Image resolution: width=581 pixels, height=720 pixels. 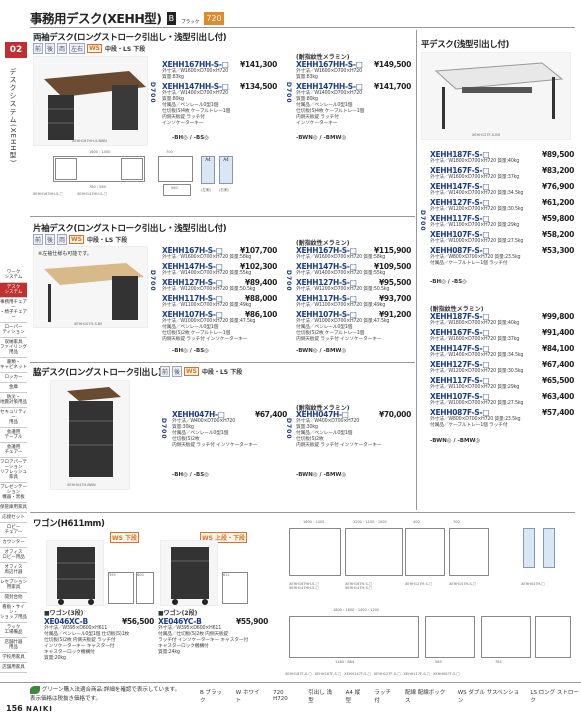 What do you see at coordinates (557, 218) in the screenshot?
I see `price: ¥59,800` at bounding box center [557, 218].